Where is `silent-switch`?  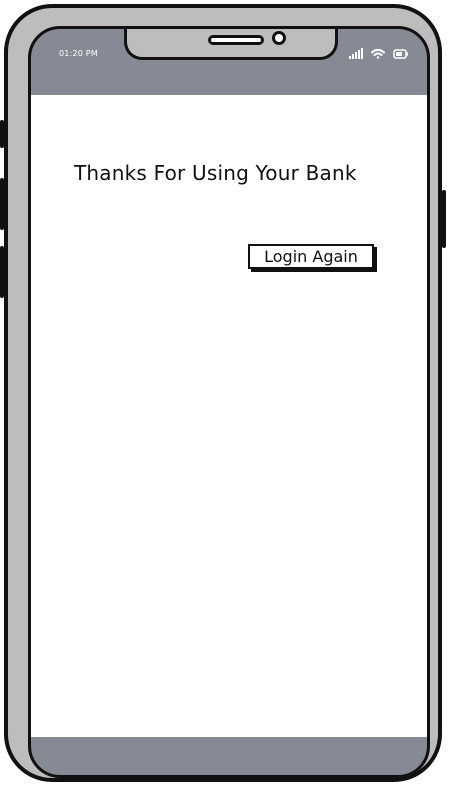
silent-switch is located at coordinates (2, 134).